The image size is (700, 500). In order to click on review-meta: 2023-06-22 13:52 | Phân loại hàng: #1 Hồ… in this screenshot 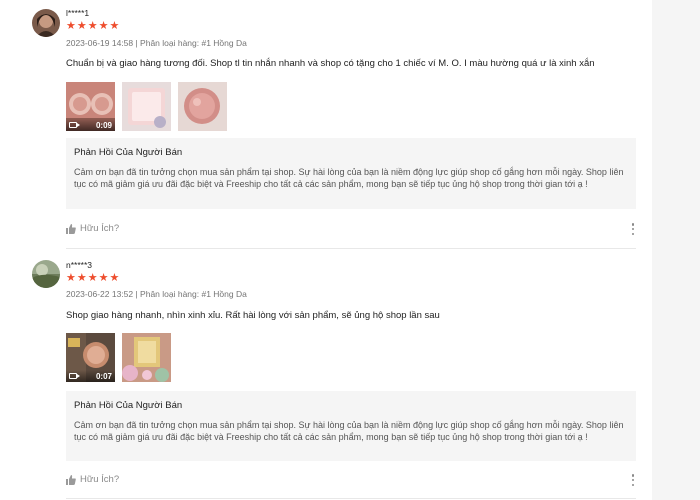, I will do `click(156, 294)`.